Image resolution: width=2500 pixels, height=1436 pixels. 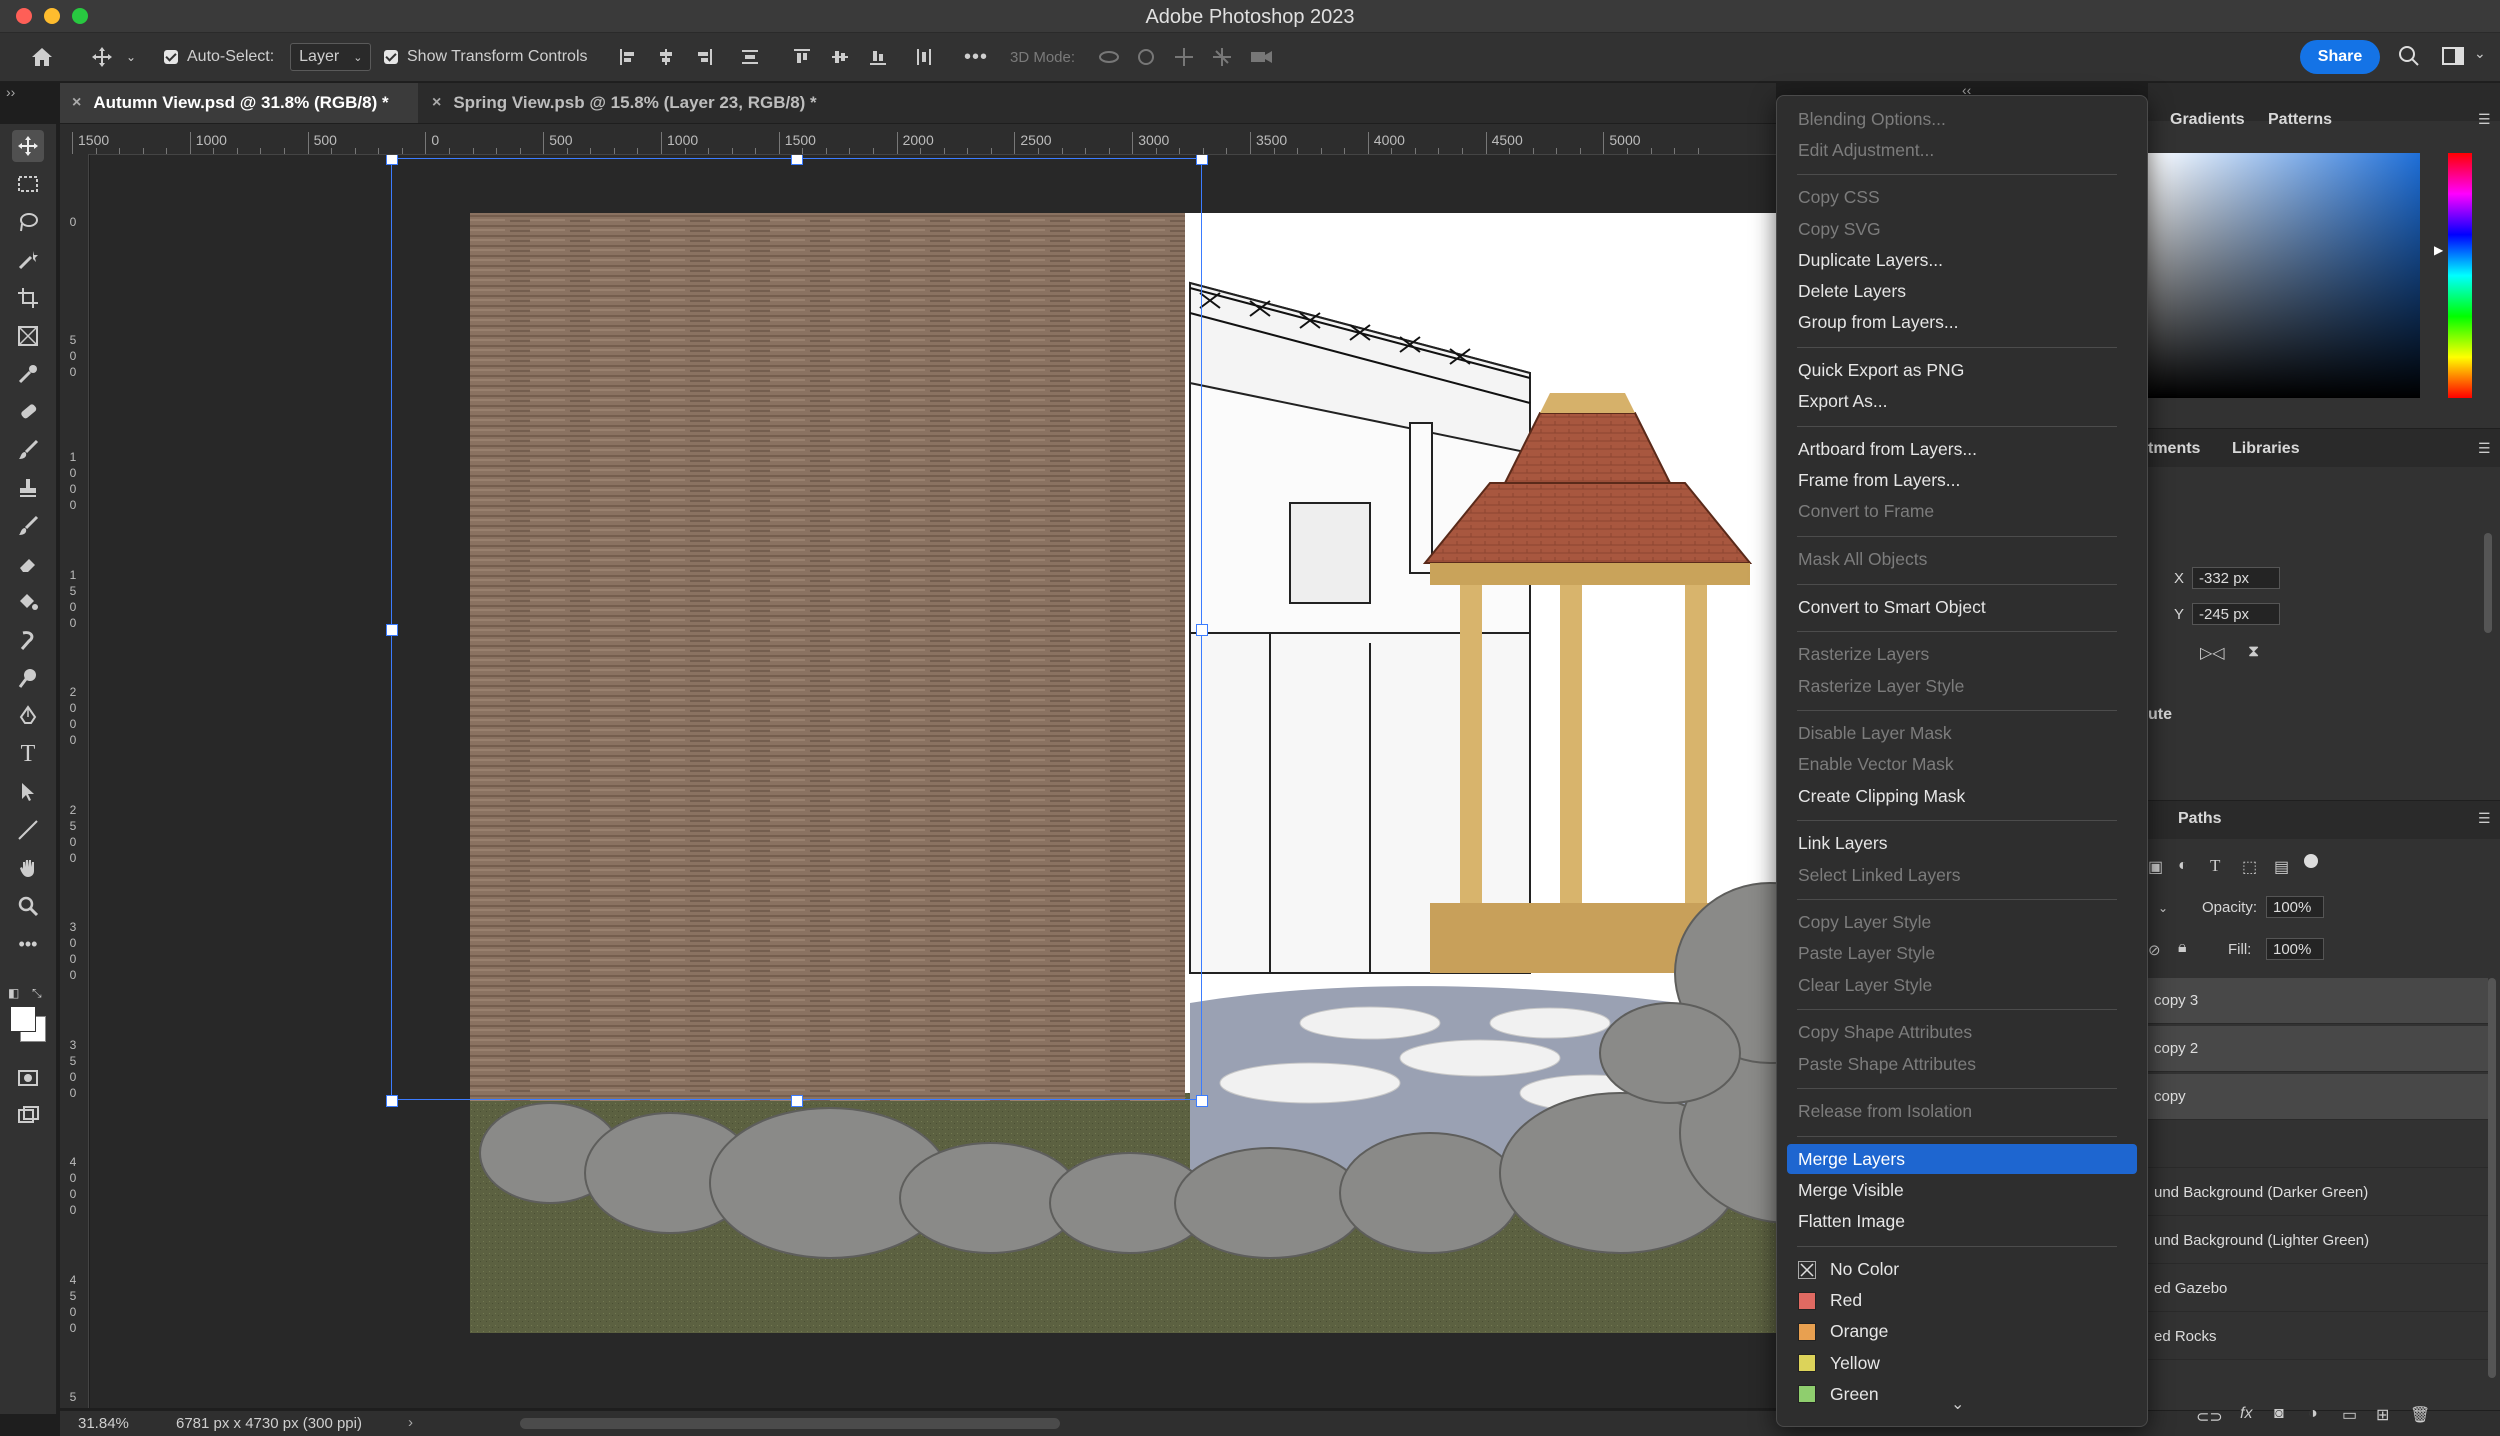 What do you see at coordinates (28, 602) in the screenshot?
I see `paint-bucket-icon` at bounding box center [28, 602].